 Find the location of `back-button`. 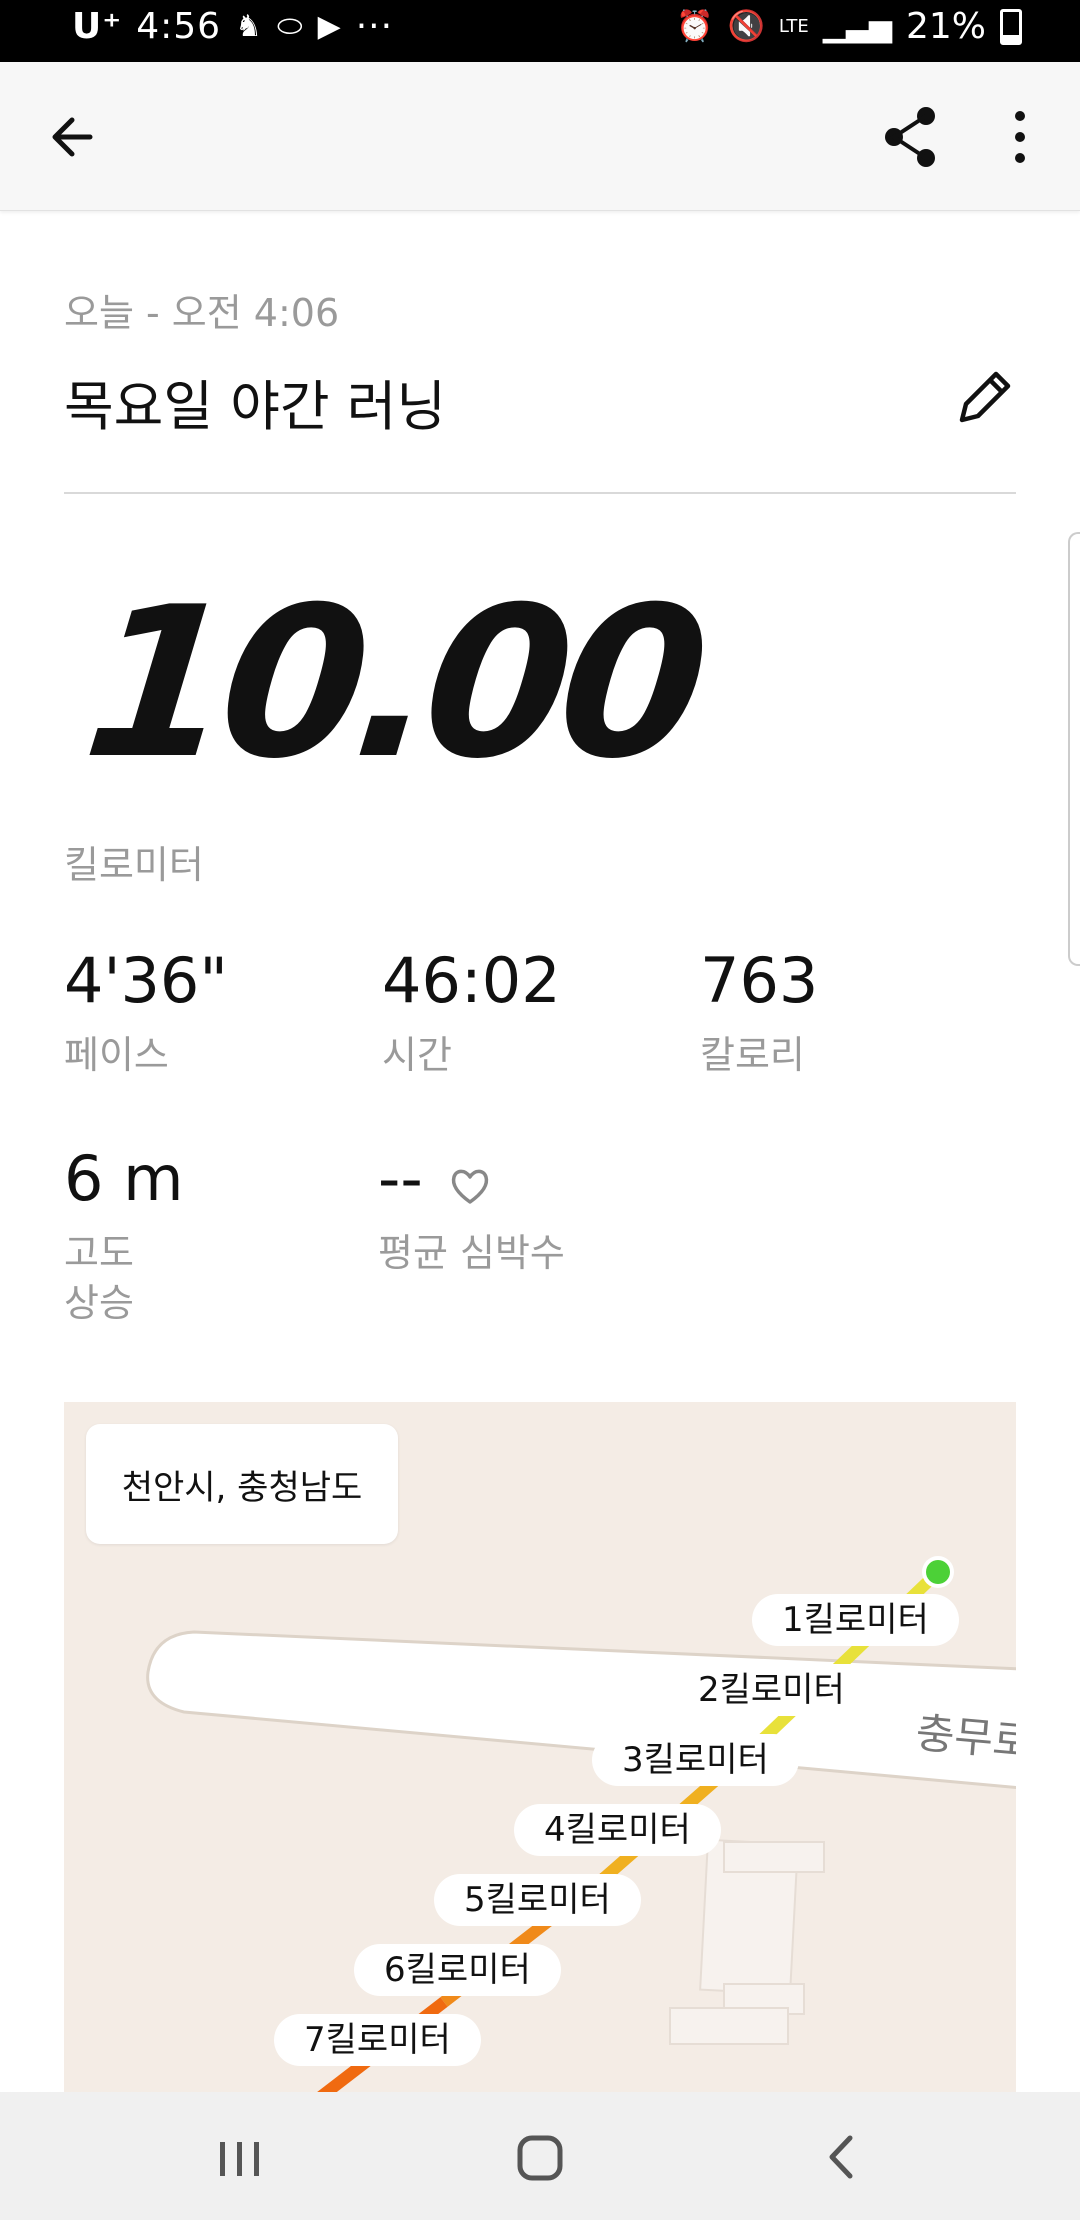

back-button is located at coordinates (75, 137).